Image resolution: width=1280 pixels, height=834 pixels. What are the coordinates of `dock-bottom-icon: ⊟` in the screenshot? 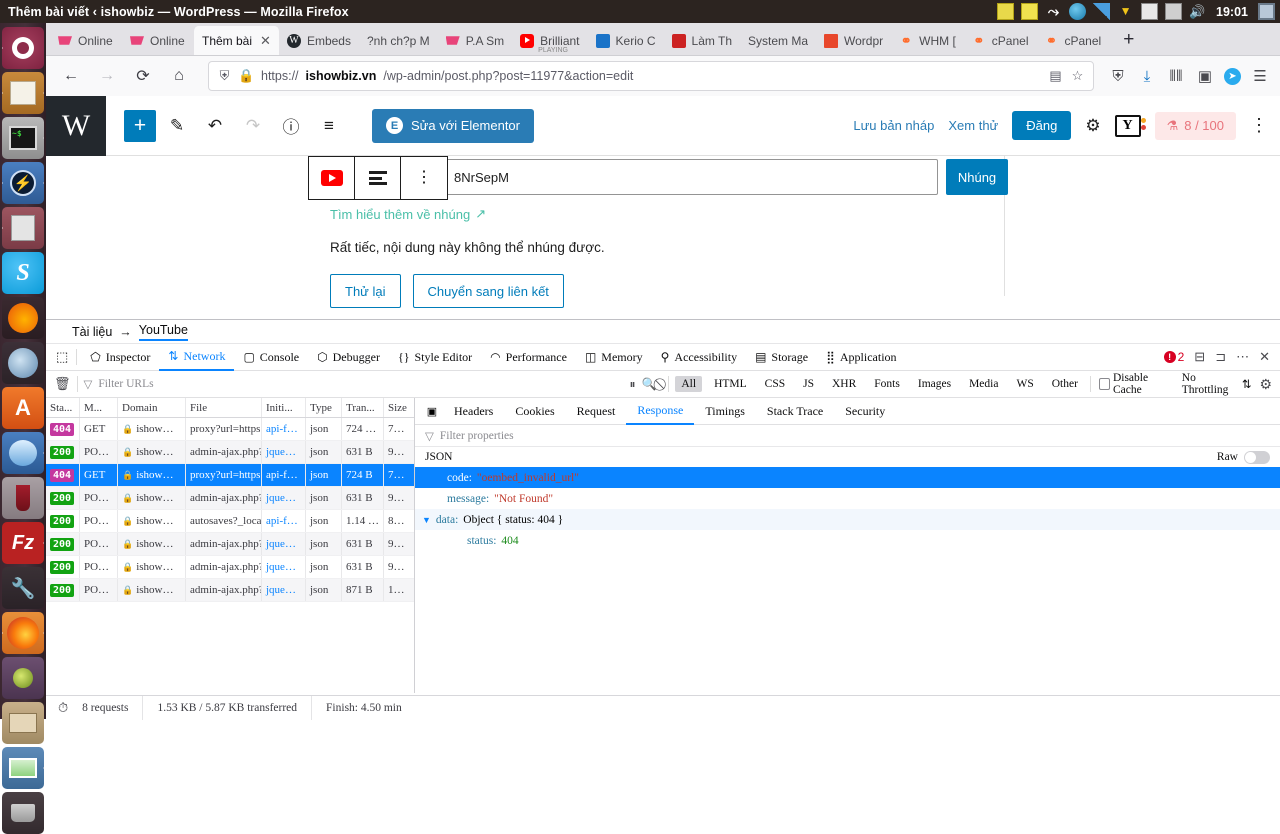 It's located at (1199, 357).